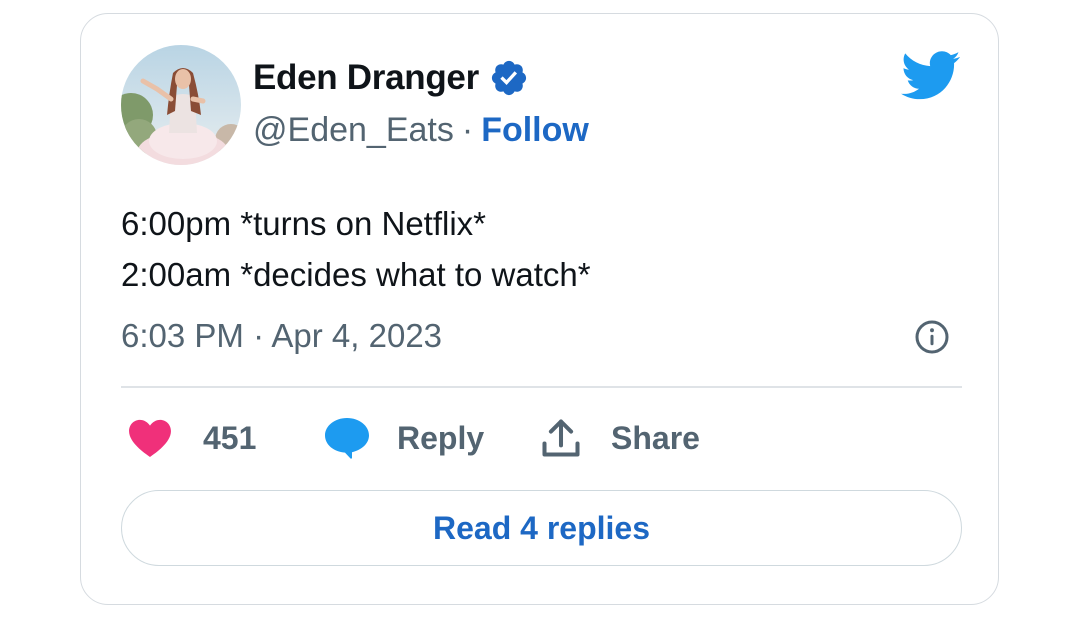  Describe the element at coordinates (541, 387) in the screenshot. I see `divider` at that location.